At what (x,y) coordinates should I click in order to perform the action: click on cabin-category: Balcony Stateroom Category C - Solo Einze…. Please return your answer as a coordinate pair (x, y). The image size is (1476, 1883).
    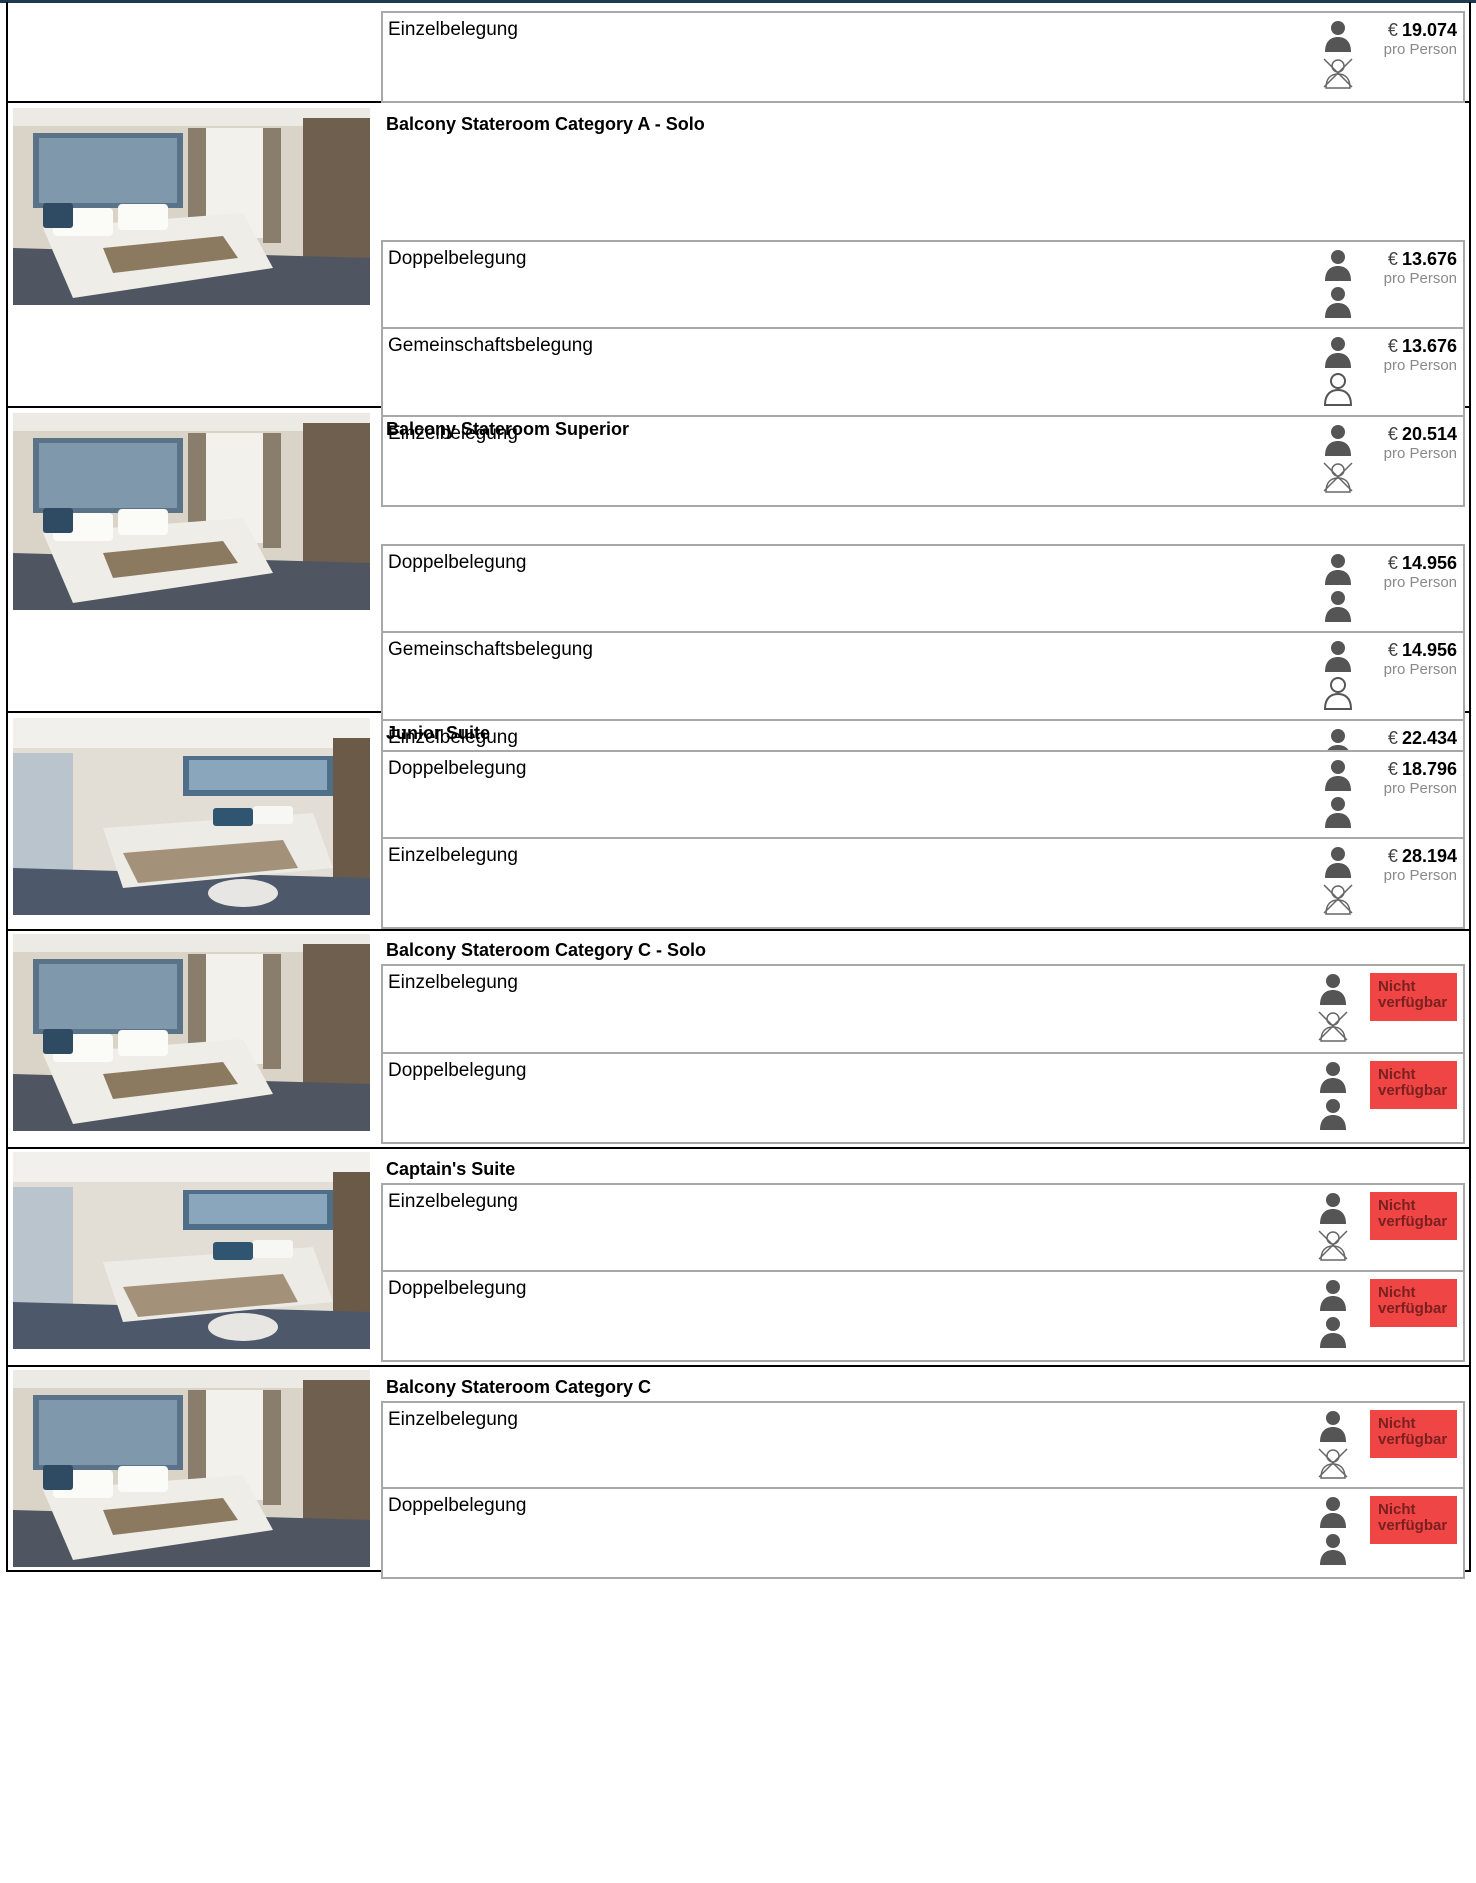
    Looking at the image, I should click on (738, 1040).